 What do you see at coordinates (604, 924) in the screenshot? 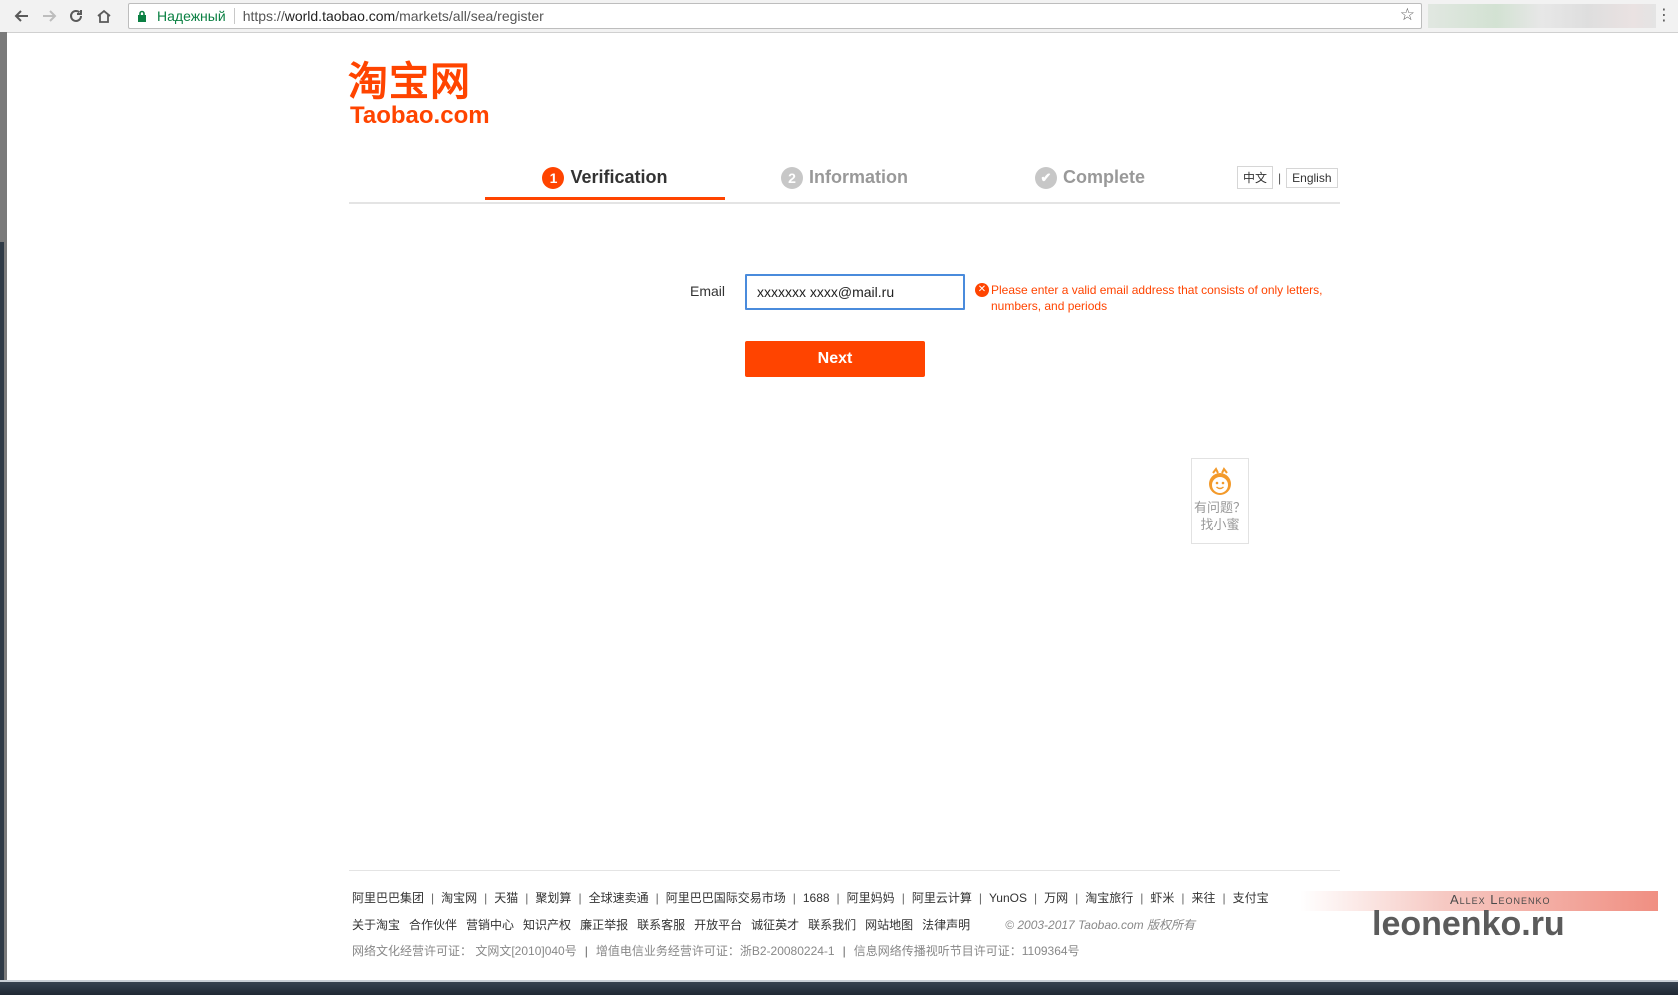
I see `footer-link: 廉正举报` at bounding box center [604, 924].